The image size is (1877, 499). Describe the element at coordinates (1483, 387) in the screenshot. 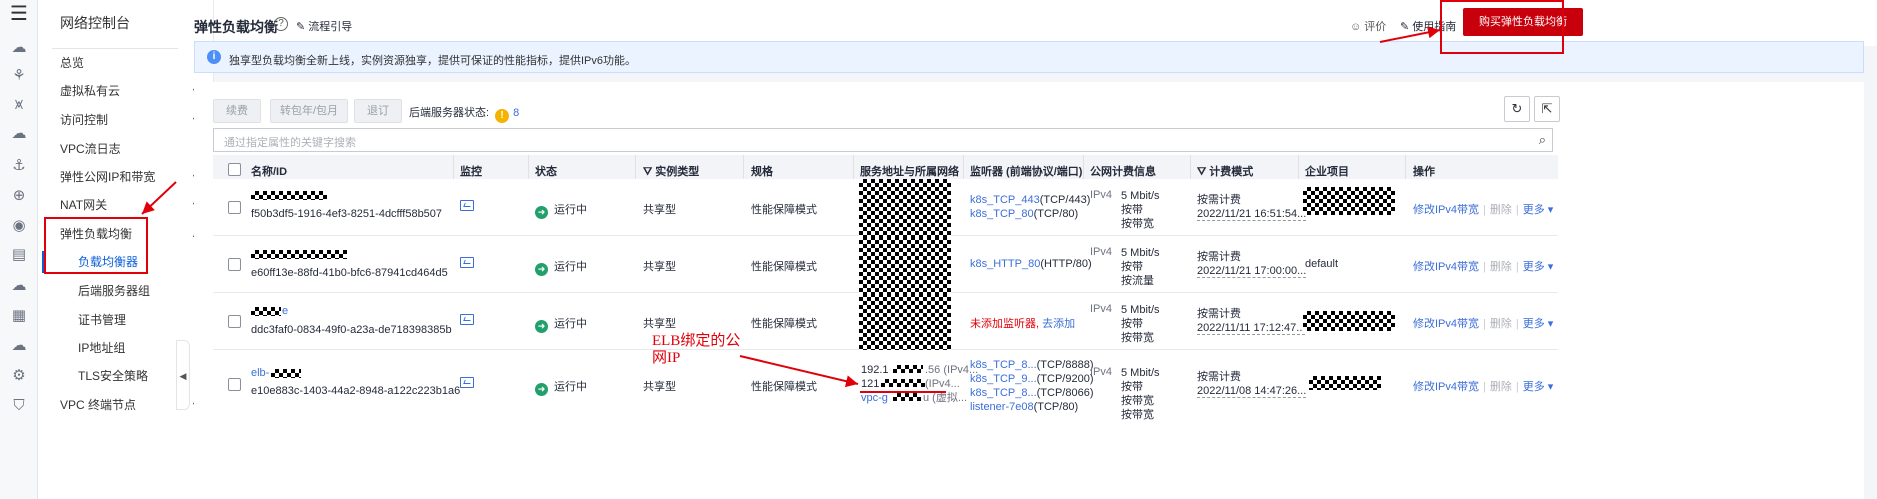

I see `row-operations: 修改IPv4带宽 | 删除 | 更多 ▾` at that location.